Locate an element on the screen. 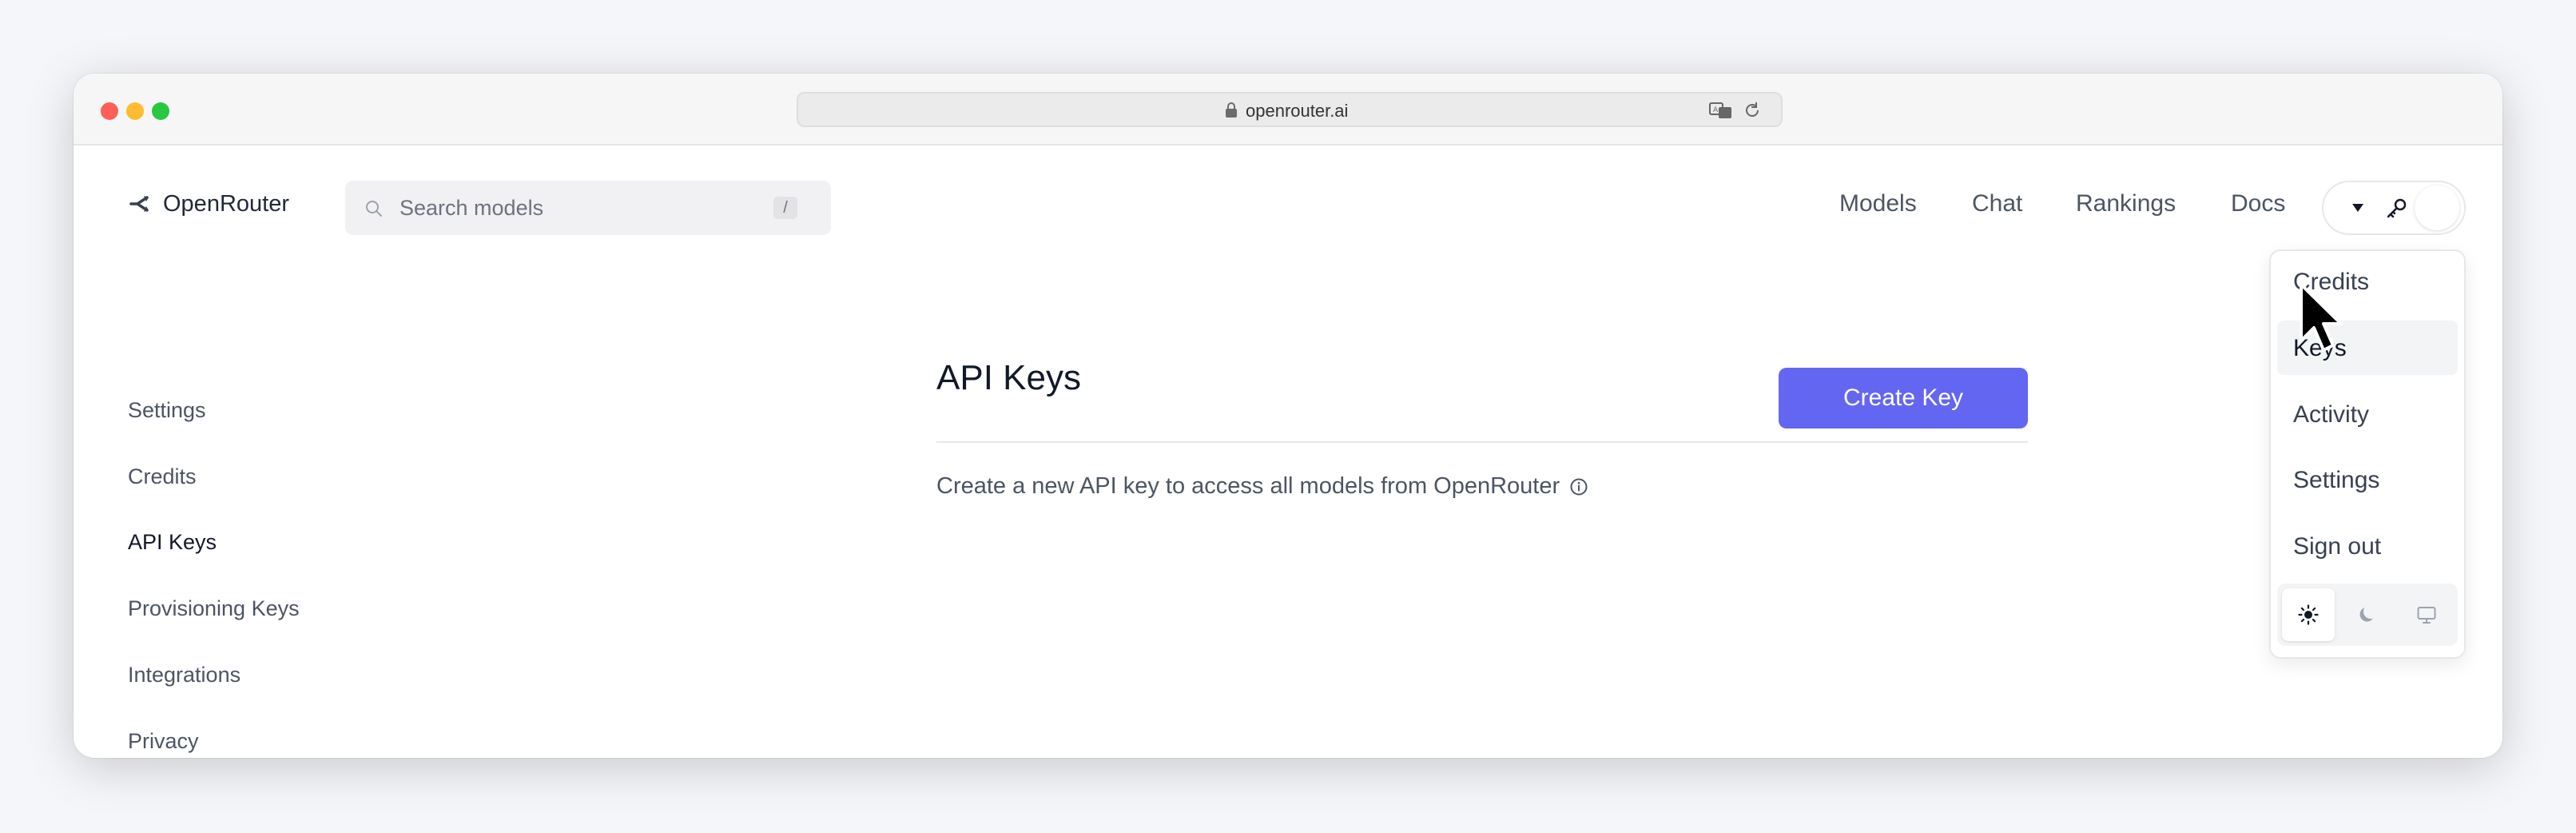 The height and width of the screenshot is (833, 2576). key-icon is located at coordinates (2397, 208).